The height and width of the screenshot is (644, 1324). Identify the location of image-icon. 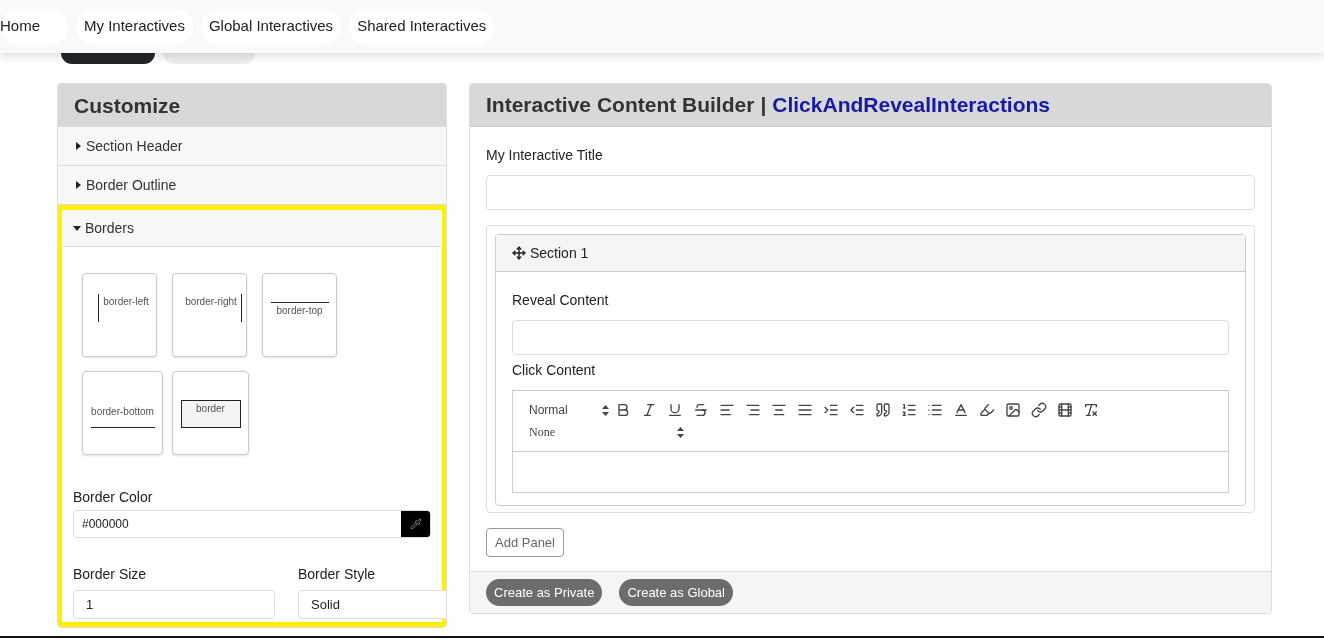
(1013, 410).